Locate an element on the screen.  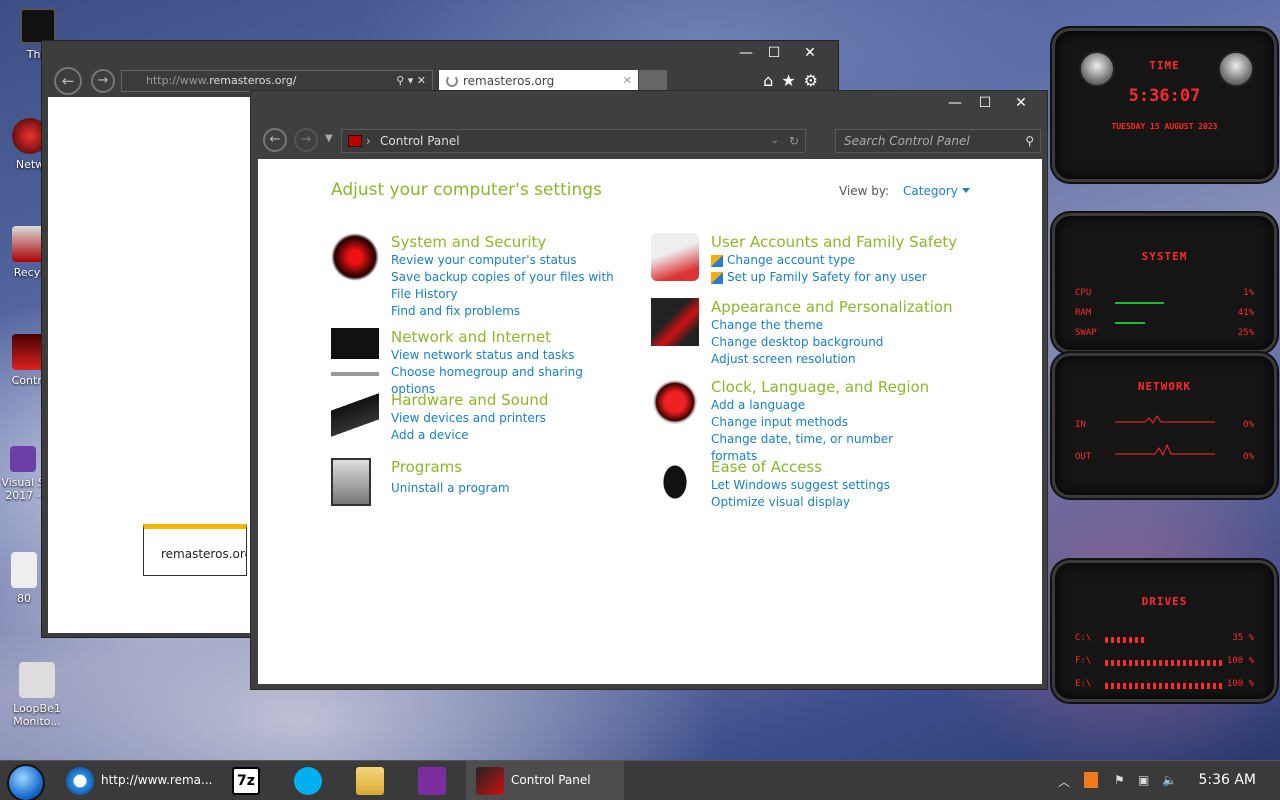
link-devices-printers: View devices and printers is located at coordinates (506, 418).